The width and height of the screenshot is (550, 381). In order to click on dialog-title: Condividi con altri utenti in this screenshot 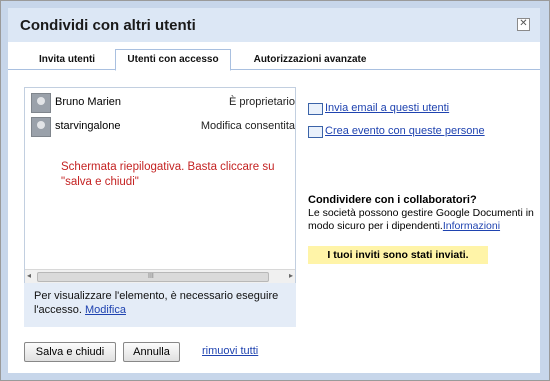, I will do `click(108, 25)`.